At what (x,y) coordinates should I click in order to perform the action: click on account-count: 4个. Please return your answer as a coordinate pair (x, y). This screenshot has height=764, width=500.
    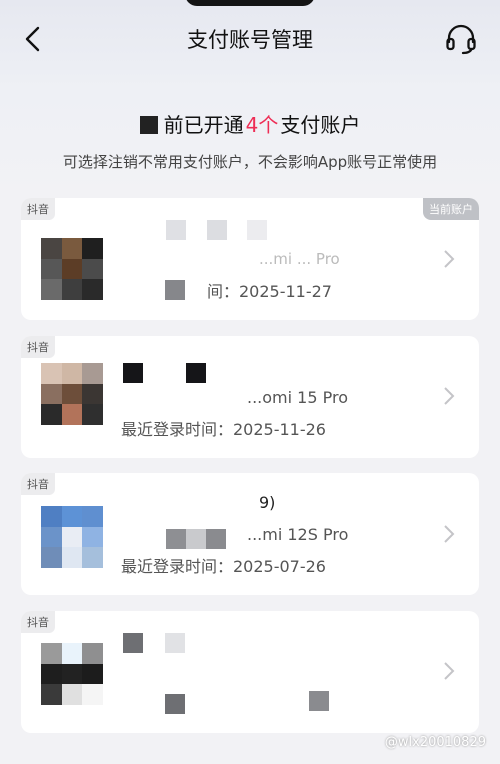
    Looking at the image, I should click on (262, 125).